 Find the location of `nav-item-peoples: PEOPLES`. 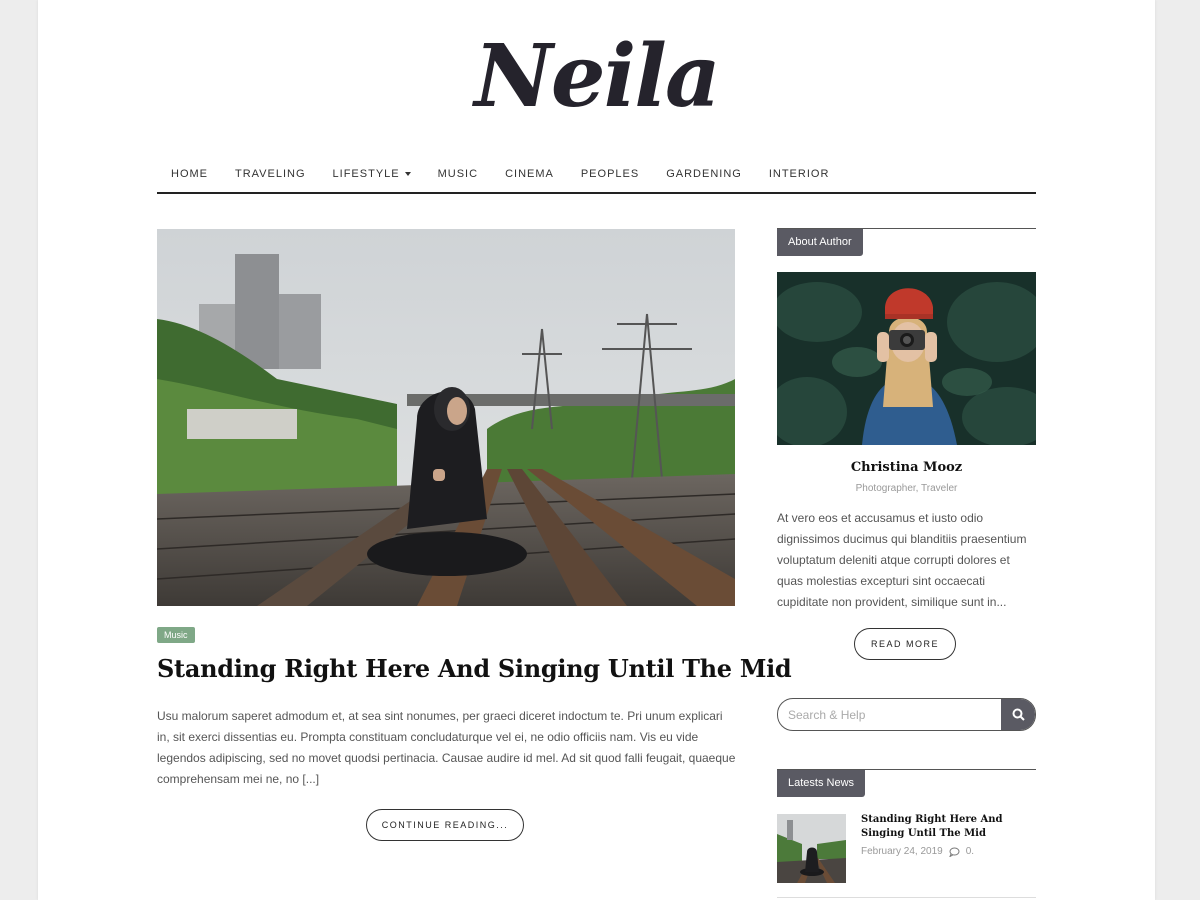

nav-item-peoples: PEOPLES is located at coordinates (610, 174).